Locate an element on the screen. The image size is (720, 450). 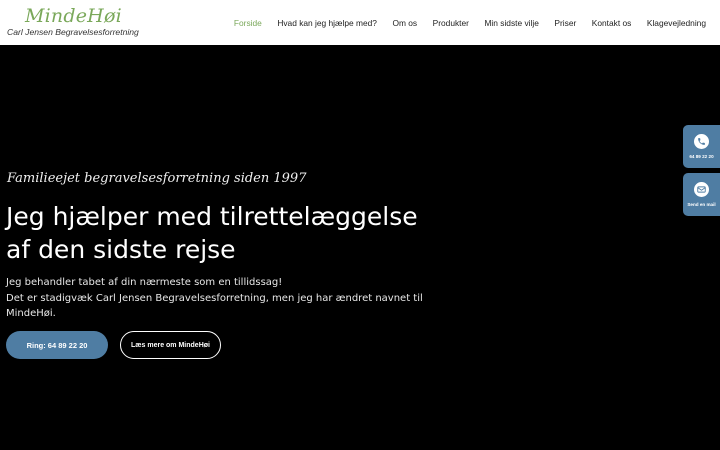
nav-item-produkter: Produkter is located at coordinates (451, 23).